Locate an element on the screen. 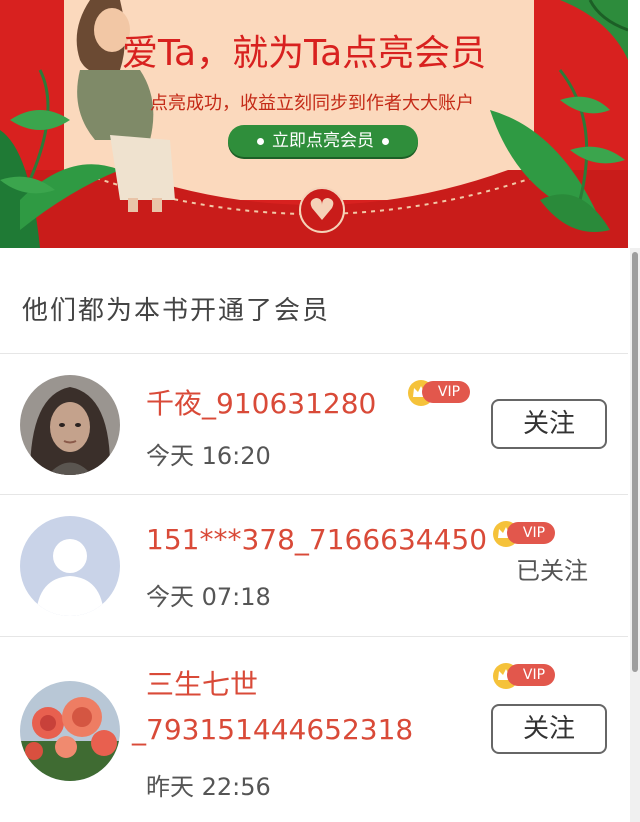 Image resolution: width=640 pixels, height=822 pixels. portrait-photo-icon is located at coordinates (70, 425).